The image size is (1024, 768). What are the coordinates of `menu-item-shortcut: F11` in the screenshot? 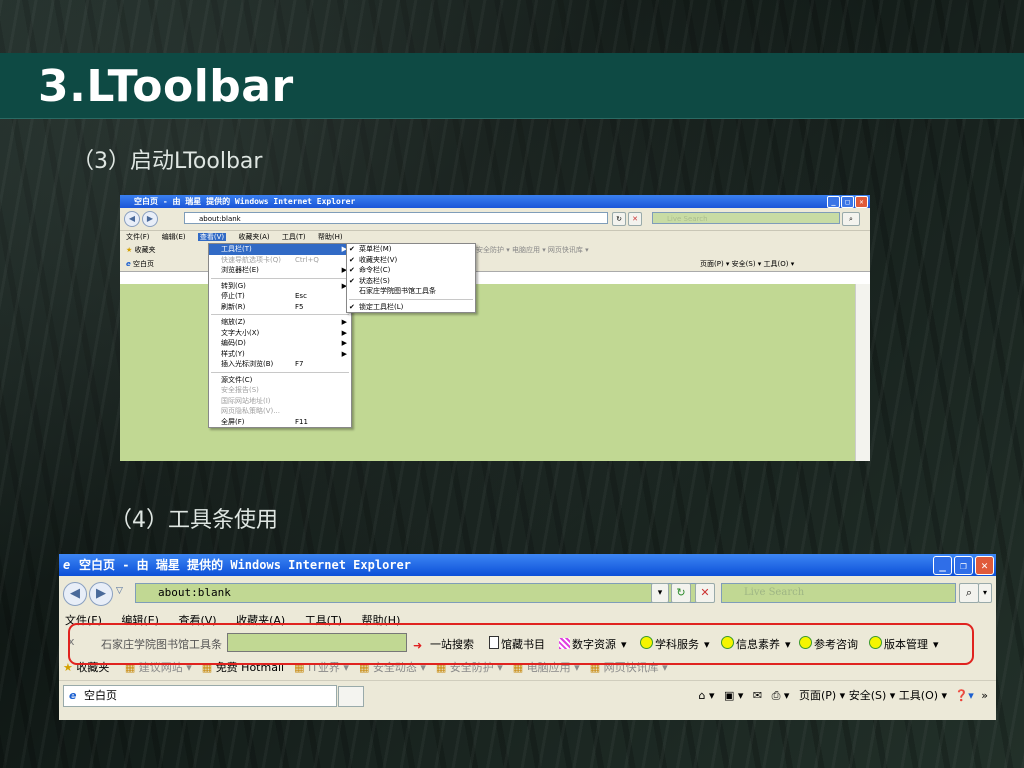 It's located at (301, 421).